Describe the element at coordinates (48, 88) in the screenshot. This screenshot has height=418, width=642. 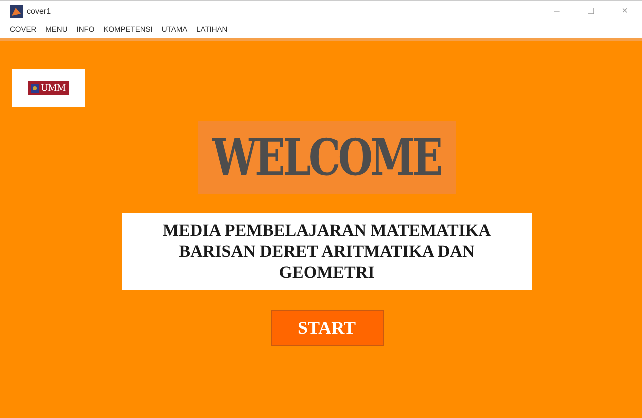
I see `logo: UMM` at that location.